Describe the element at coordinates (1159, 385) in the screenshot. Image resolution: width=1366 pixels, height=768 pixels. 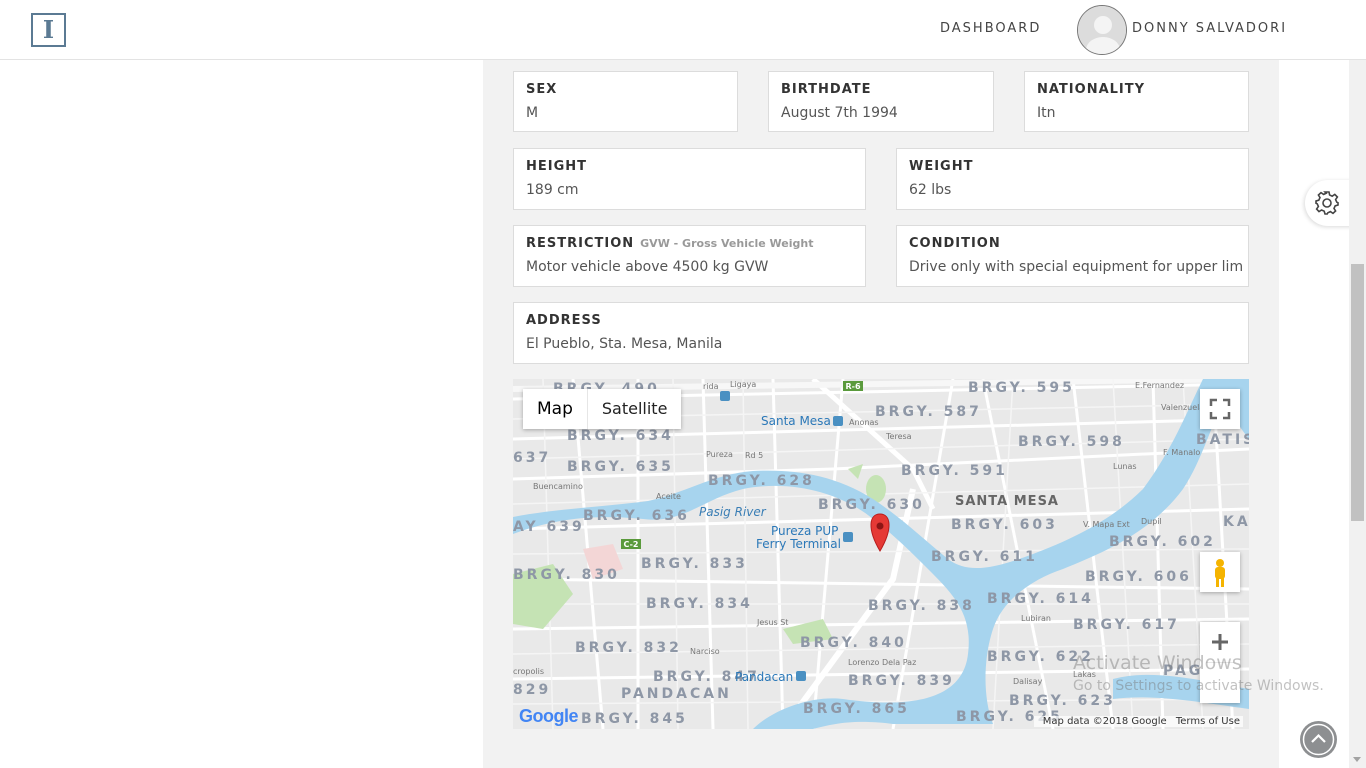
I see `svg-text: E.Fernandez` at that location.